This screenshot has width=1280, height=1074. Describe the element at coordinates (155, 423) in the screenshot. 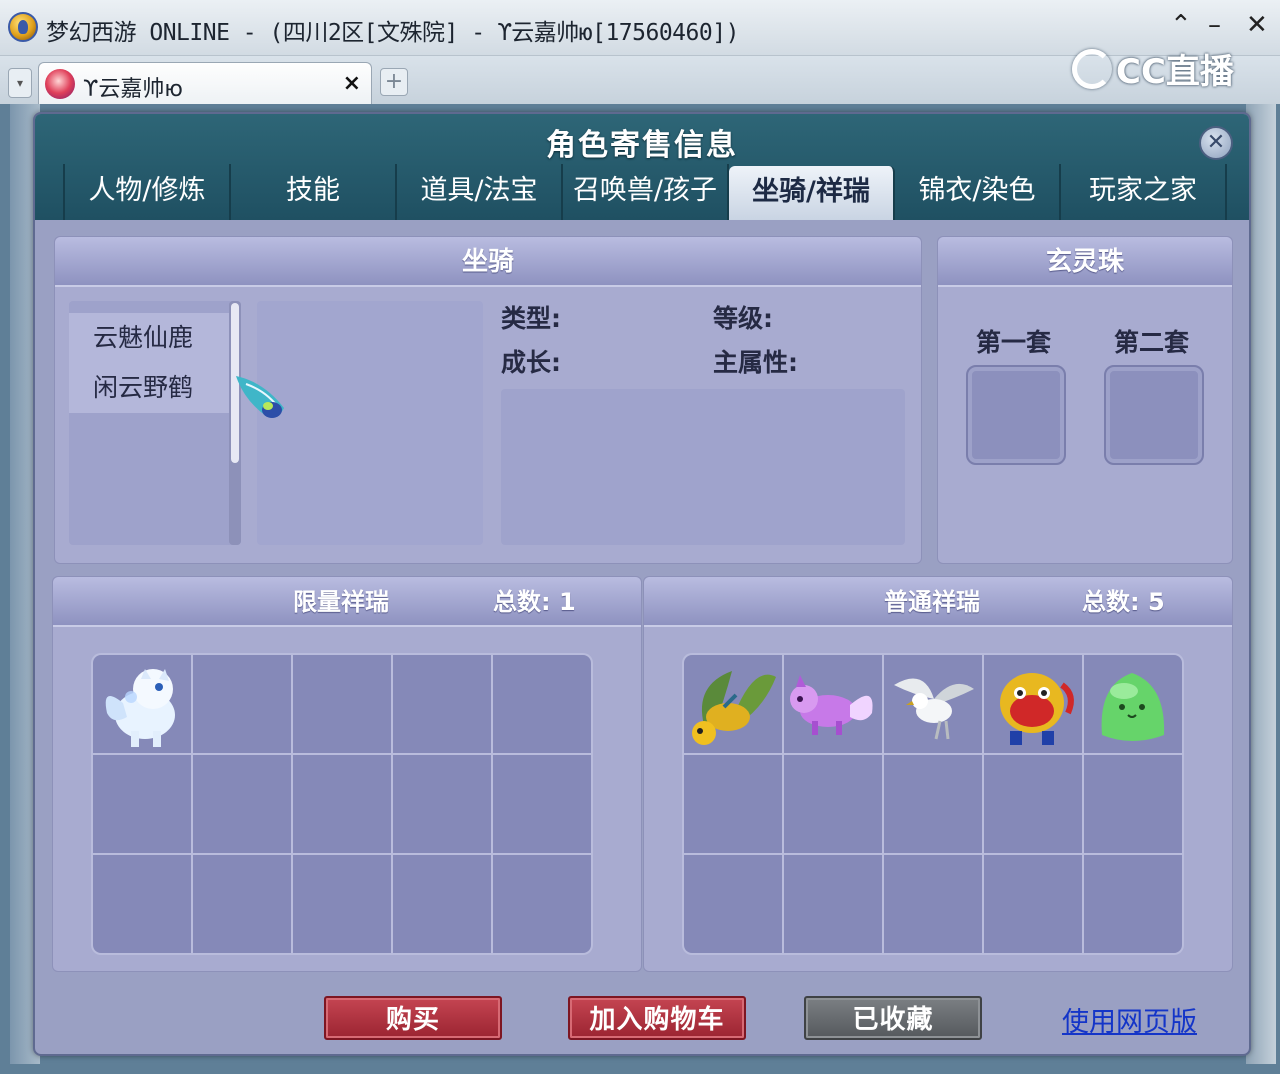

I see `mount-list: 云魅仙鹿 闲云野鹤` at that location.